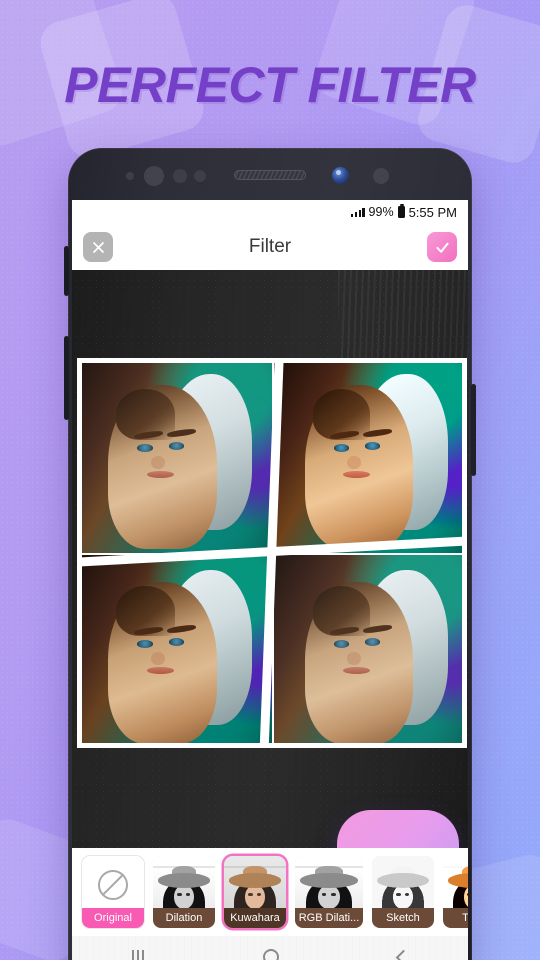 The width and height of the screenshot is (540, 960). What do you see at coordinates (255, 892) in the screenshot?
I see `filter-item-kuwahara: Kuwahara` at bounding box center [255, 892].